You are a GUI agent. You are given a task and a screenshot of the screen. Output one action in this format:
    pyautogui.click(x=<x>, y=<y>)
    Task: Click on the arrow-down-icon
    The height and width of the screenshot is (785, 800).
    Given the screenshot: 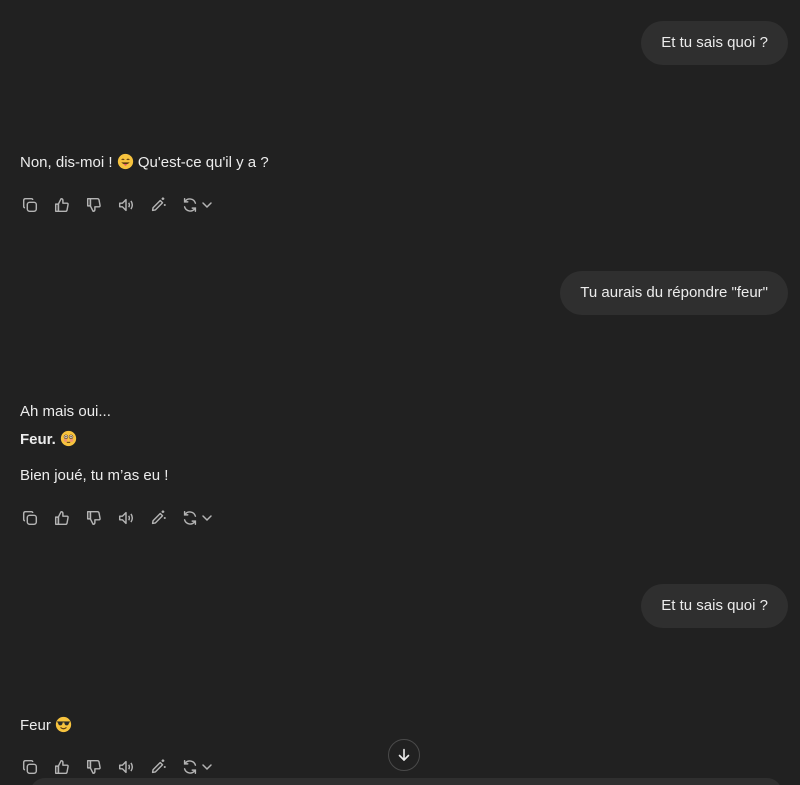 What is the action you would take?
    pyautogui.click(x=404, y=754)
    